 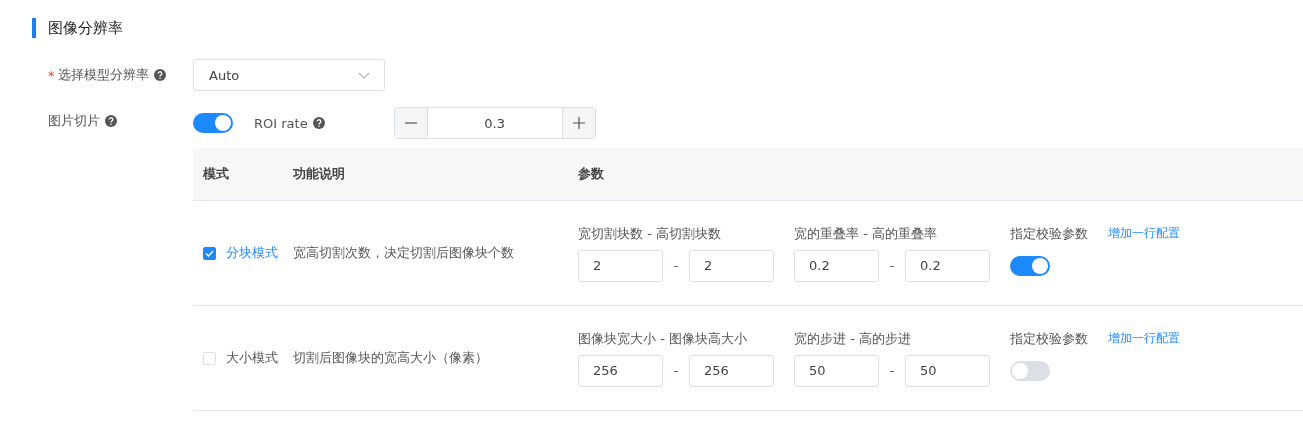 What do you see at coordinates (364, 75) in the screenshot?
I see `chevron-down-icon` at bounding box center [364, 75].